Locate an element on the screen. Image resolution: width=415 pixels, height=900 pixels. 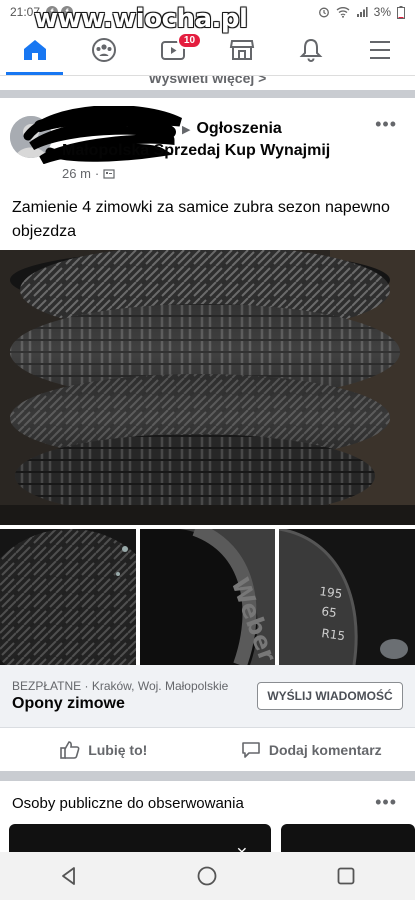
listing-price: BEZPŁATNE is located at coordinates (47, 686).